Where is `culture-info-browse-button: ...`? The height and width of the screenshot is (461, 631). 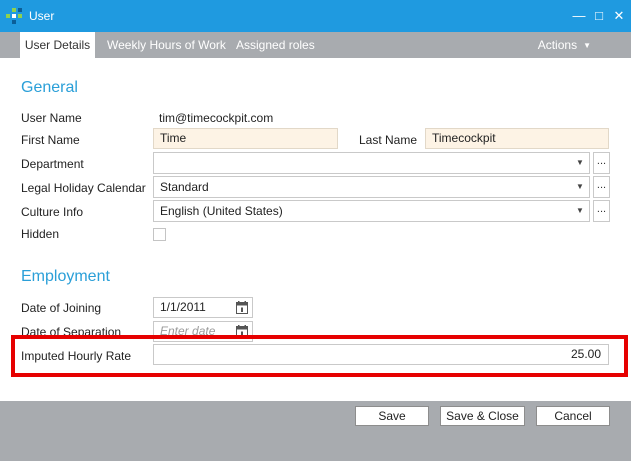 culture-info-browse-button: ... is located at coordinates (601, 211).